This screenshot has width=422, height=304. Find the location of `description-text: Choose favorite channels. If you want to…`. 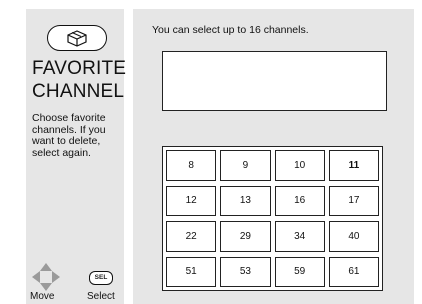

description-text: Choose favorite channels. If you want to… is located at coordinates (69, 135).